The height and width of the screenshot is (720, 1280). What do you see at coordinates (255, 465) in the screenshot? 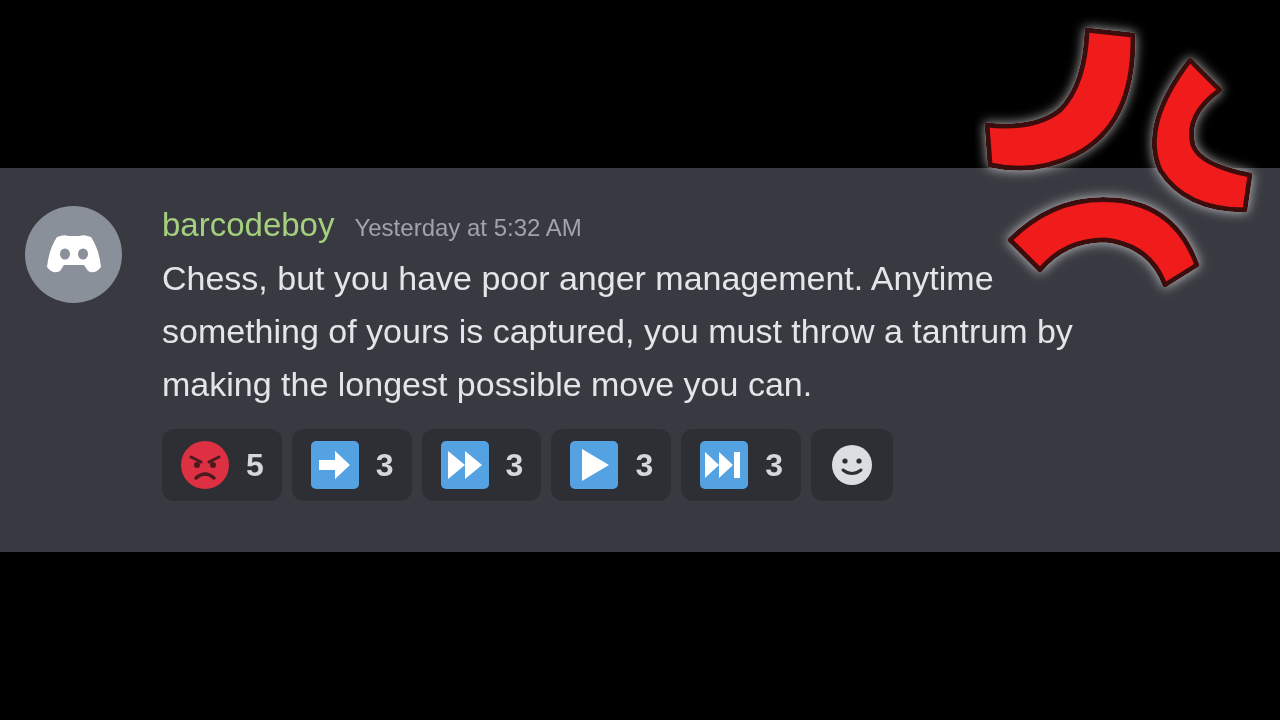
I see `reaction-count: 5` at bounding box center [255, 465].